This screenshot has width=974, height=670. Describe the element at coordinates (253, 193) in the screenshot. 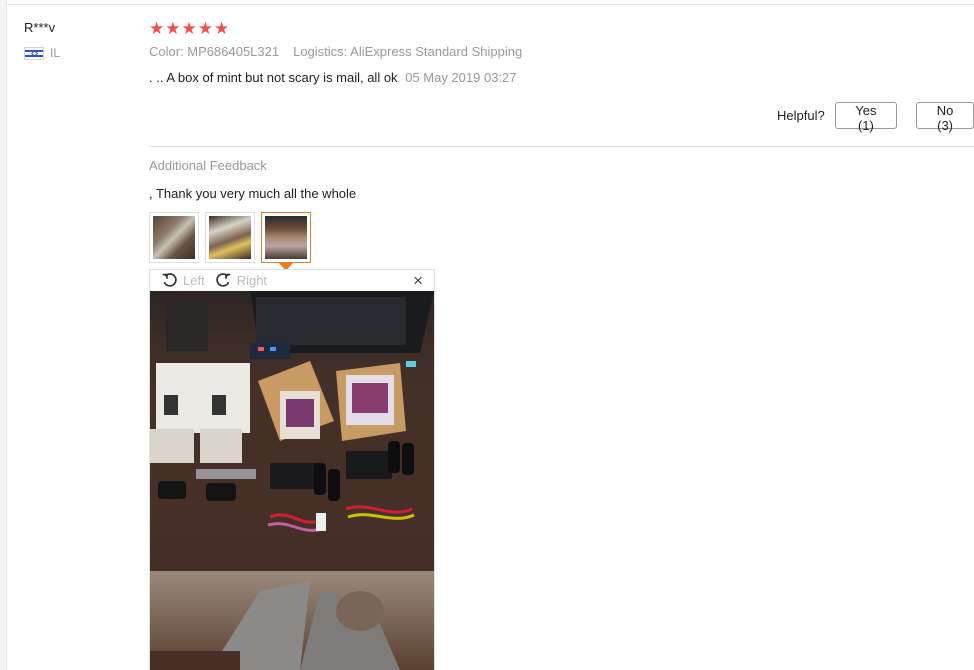

I see `additional-feedback-text: , Thank you very much all the whole` at that location.